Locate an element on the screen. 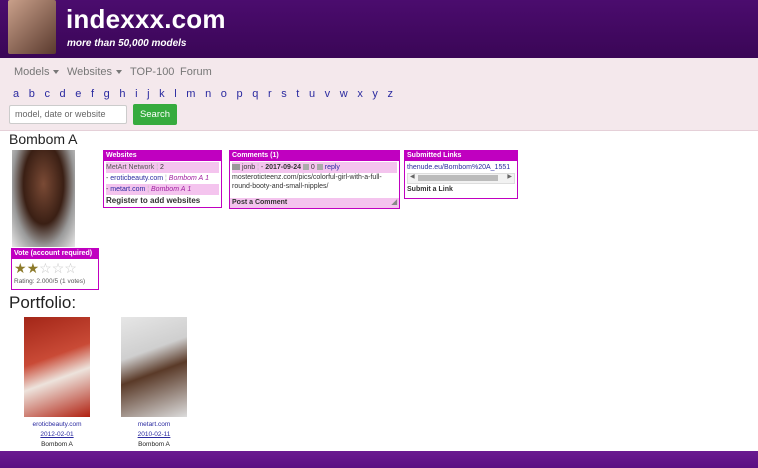 This screenshot has height=468, width=758. comment-score: 0 is located at coordinates (312, 167).